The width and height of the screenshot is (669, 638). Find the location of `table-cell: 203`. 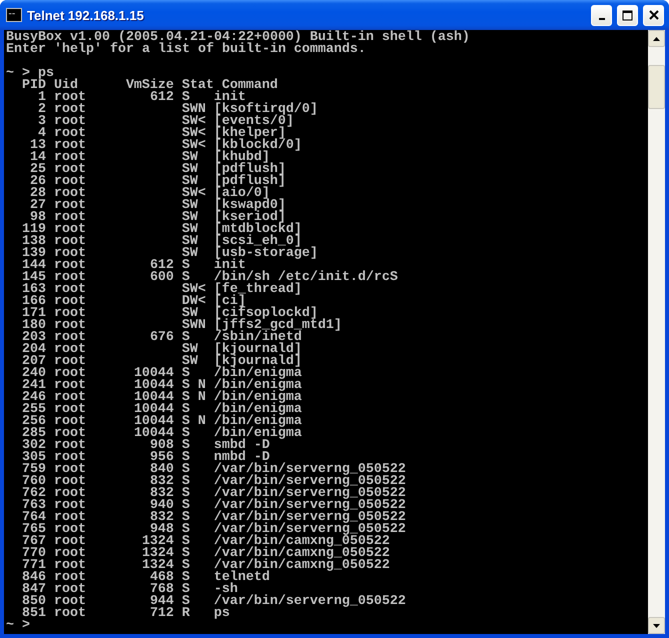

table-cell: 203 is located at coordinates (34, 338).